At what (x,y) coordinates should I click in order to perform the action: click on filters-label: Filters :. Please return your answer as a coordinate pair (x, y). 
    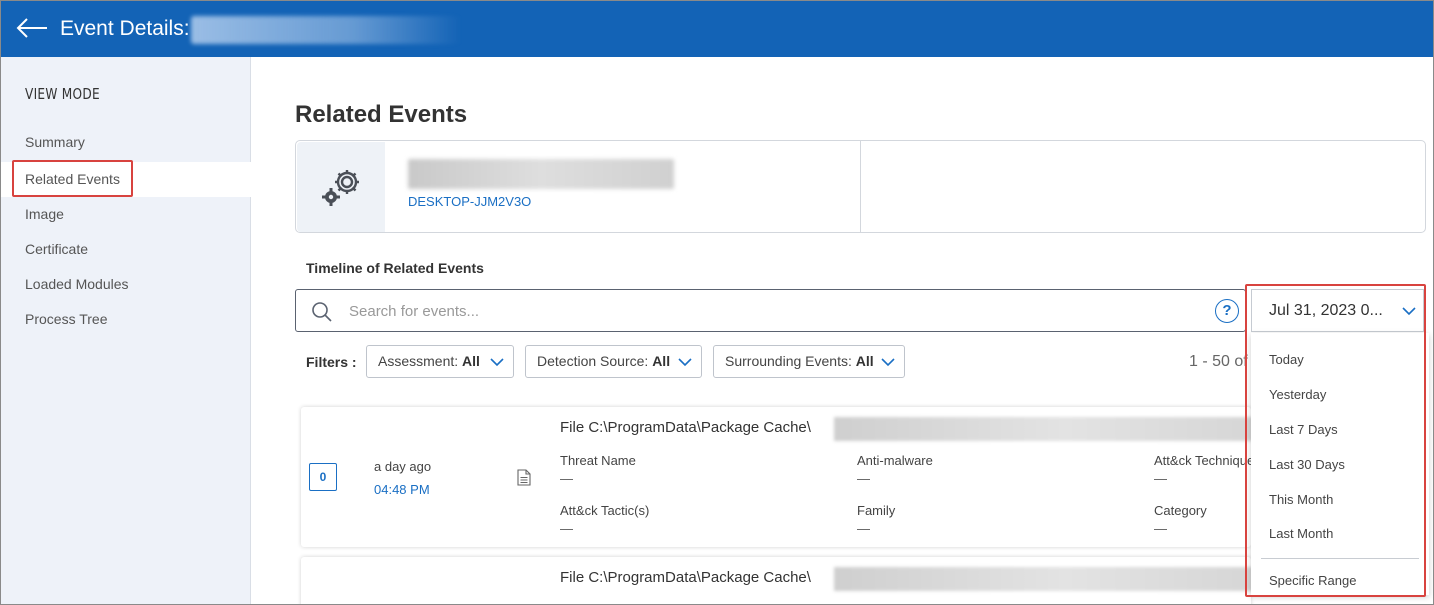
    Looking at the image, I should click on (331, 362).